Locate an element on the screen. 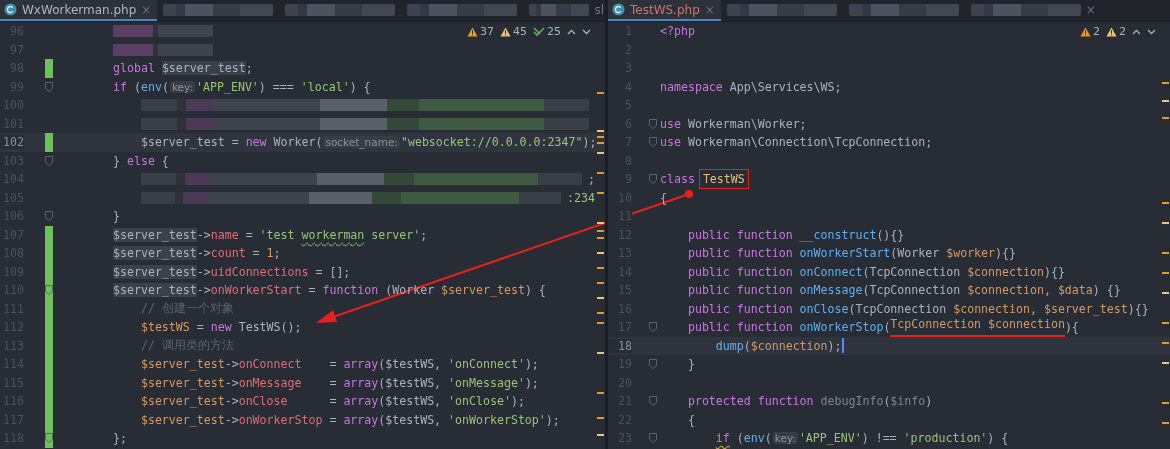 The height and width of the screenshot is (449, 1170). code-text: $server_test->onClose = array($testWS, 'onClose'); is located at coordinates (332, 401).